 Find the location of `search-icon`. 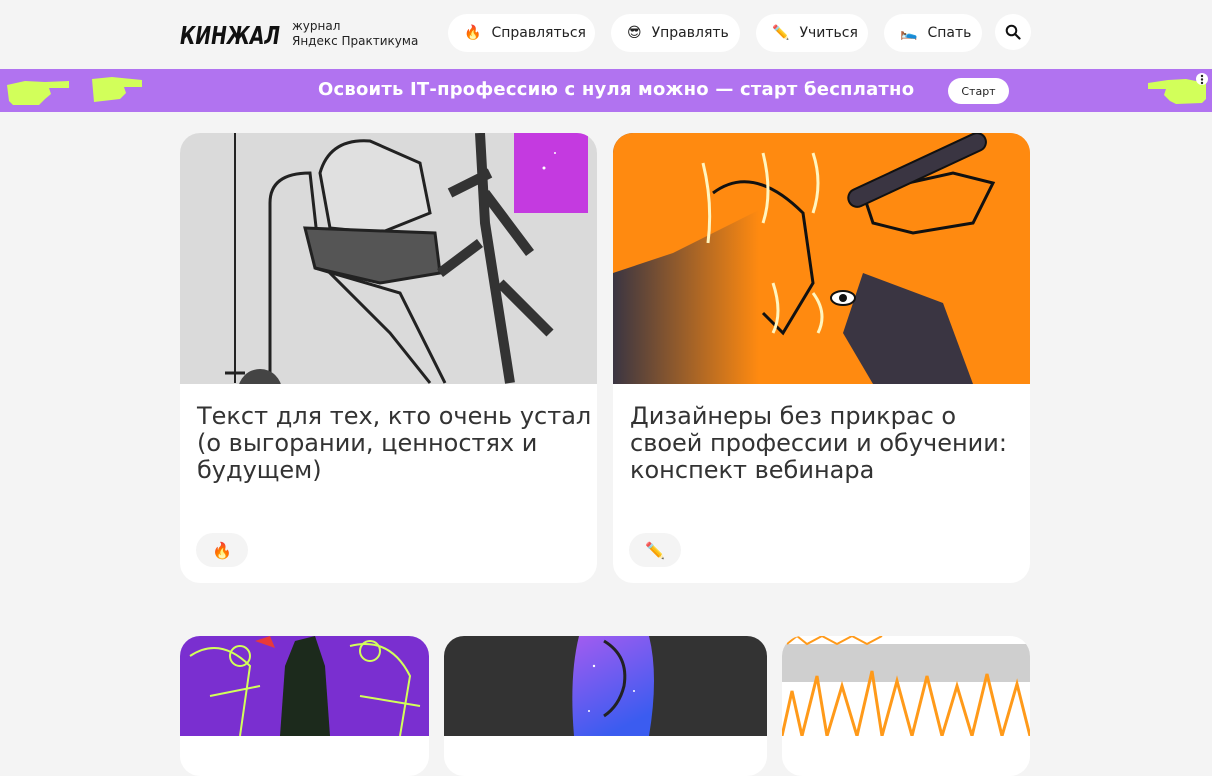

search-icon is located at coordinates (1013, 32).